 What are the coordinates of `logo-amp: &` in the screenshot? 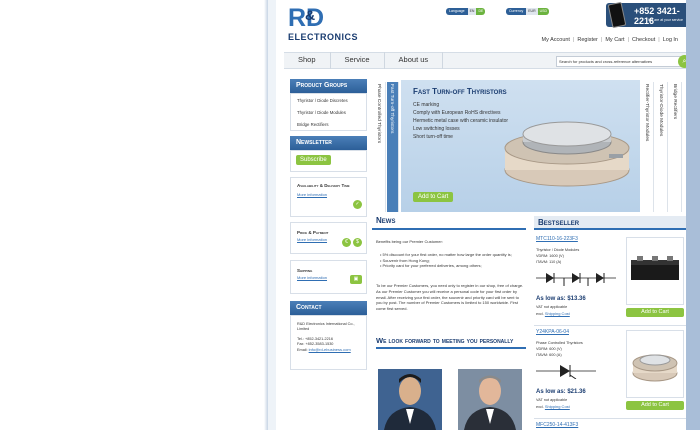 It's located at (310, 15).